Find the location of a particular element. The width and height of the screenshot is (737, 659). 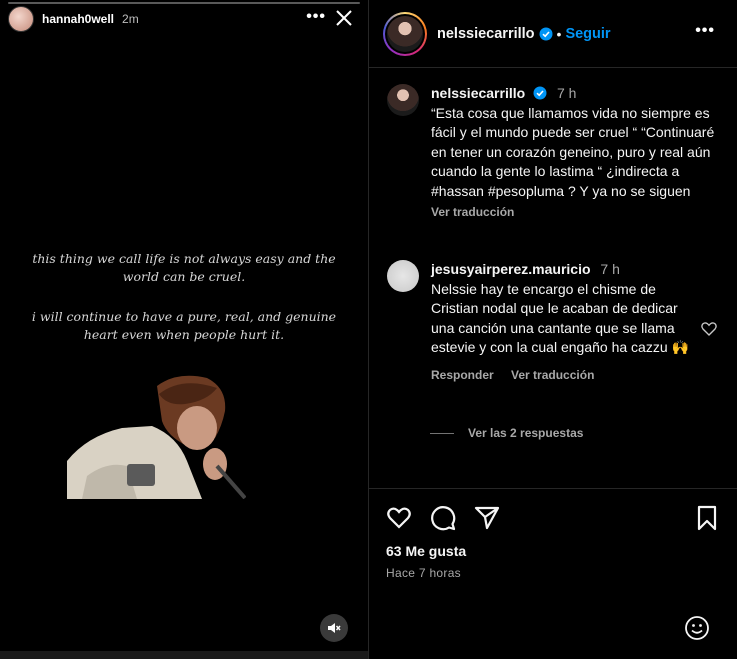

likes-count: 63 Me gusta is located at coordinates (426, 551).